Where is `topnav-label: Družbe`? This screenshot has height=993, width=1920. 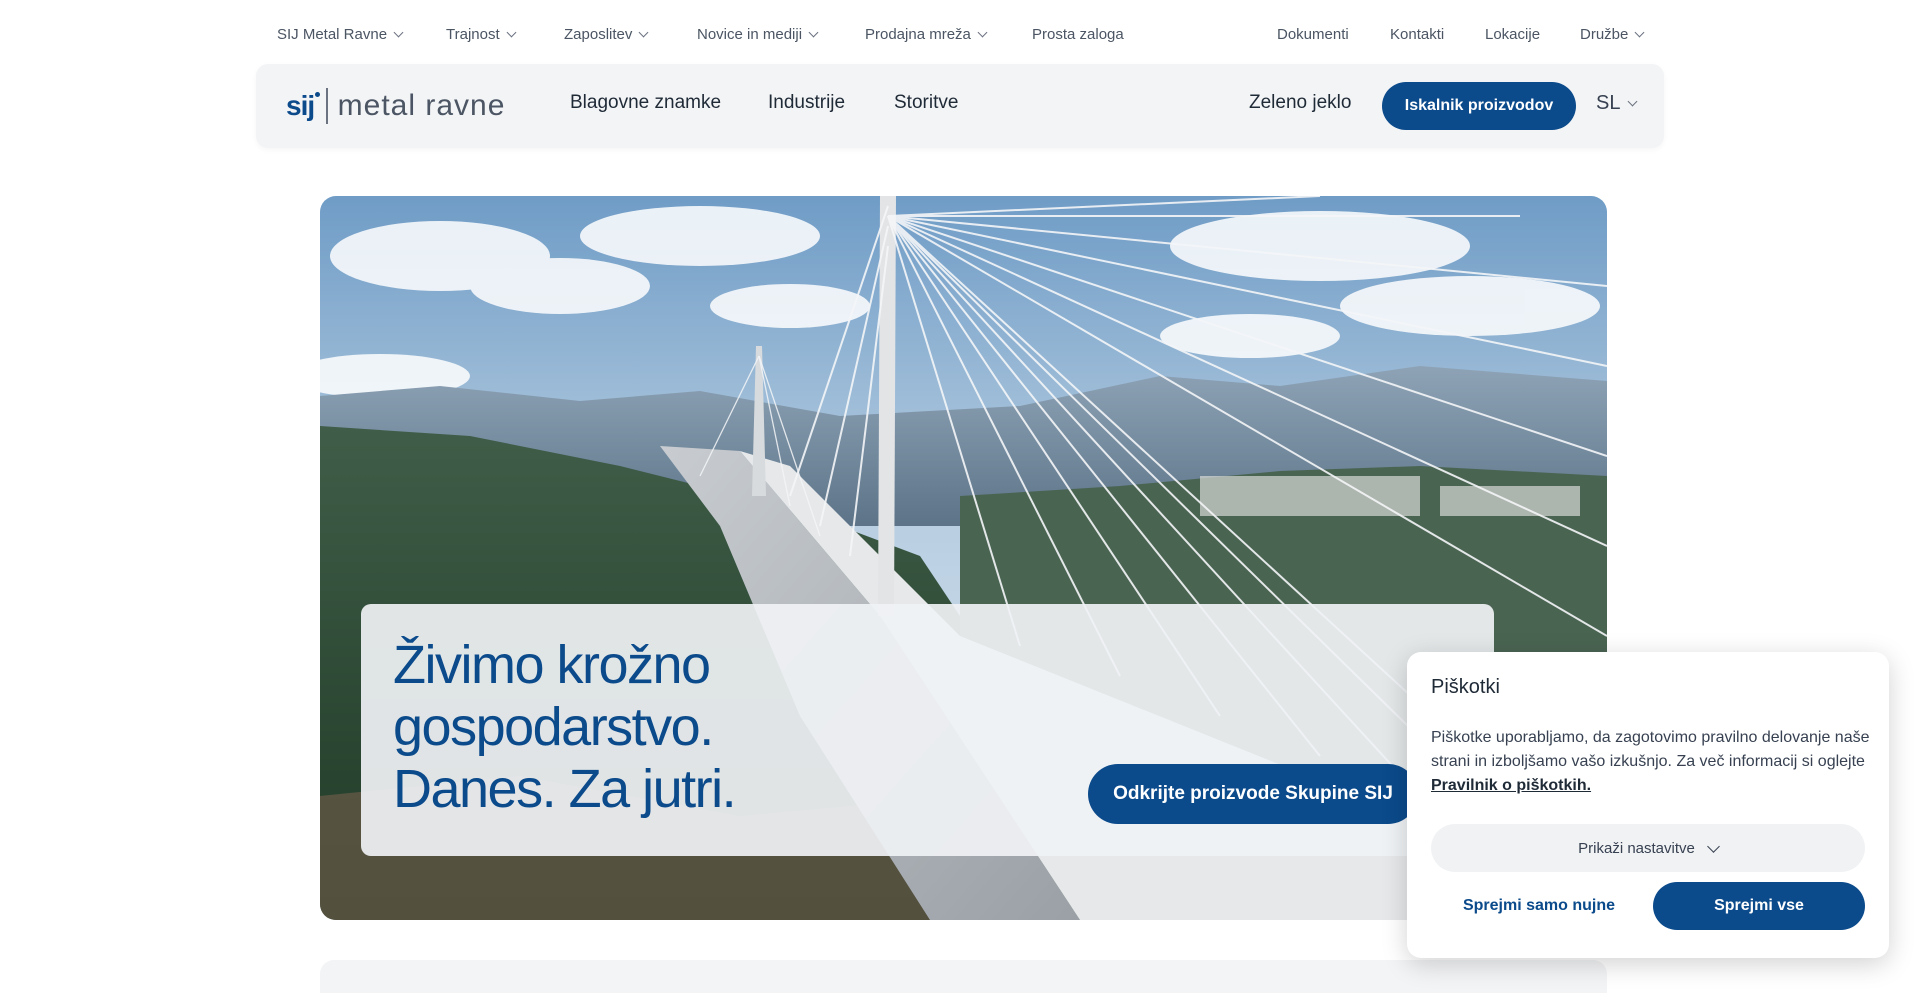 topnav-label: Družbe is located at coordinates (1604, 34).